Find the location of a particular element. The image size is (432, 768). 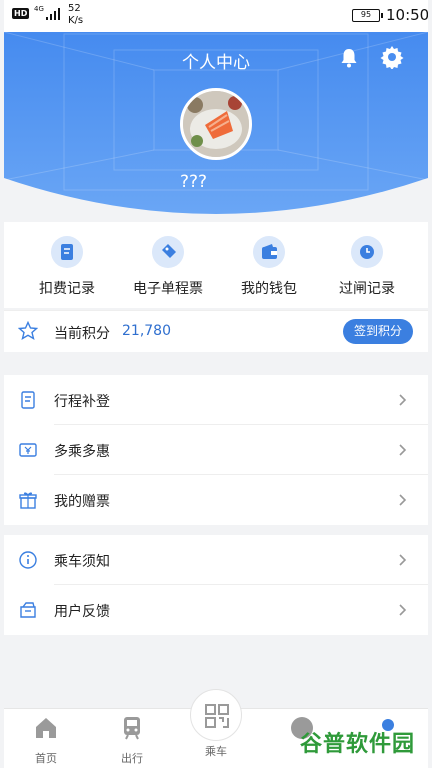

menu-item-trip-supplement: 行程补登 is located at coordinates (216, 400).